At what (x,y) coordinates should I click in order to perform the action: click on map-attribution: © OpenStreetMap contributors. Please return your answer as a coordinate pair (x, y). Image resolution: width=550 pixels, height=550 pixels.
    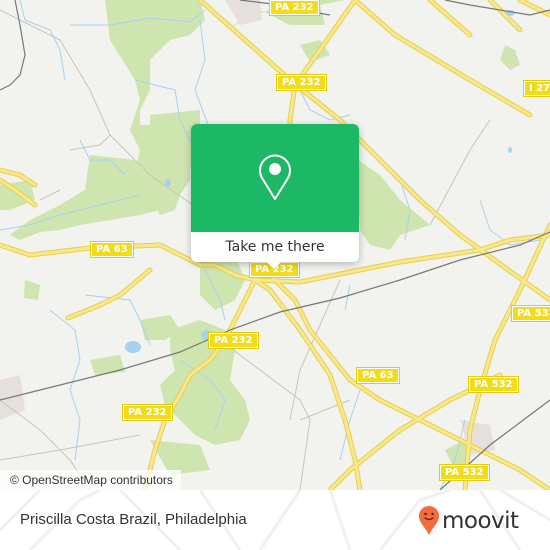
    Looking at the image, I should click on (90, 480).